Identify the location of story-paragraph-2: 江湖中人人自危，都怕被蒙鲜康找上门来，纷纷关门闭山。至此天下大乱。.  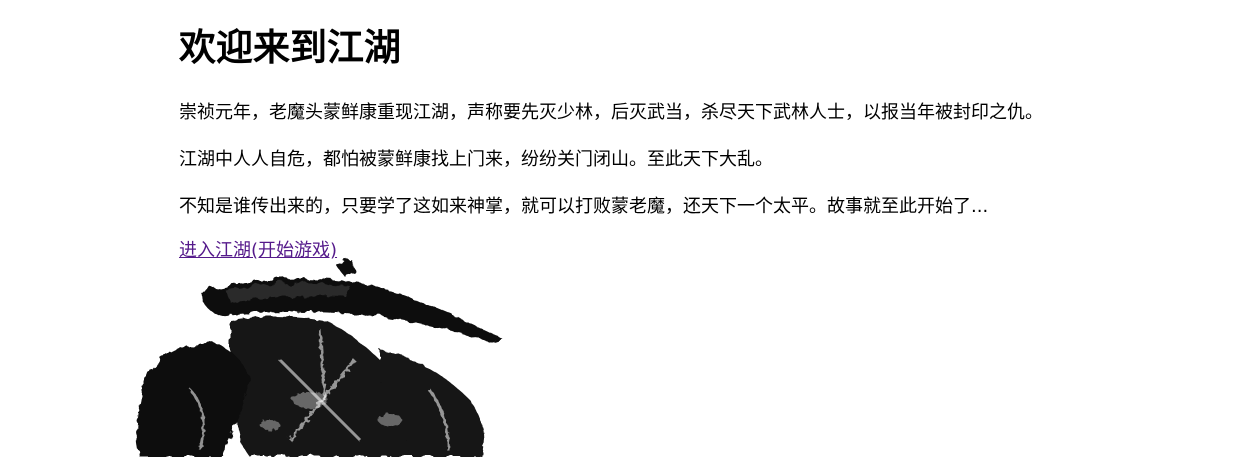
(476, 159).